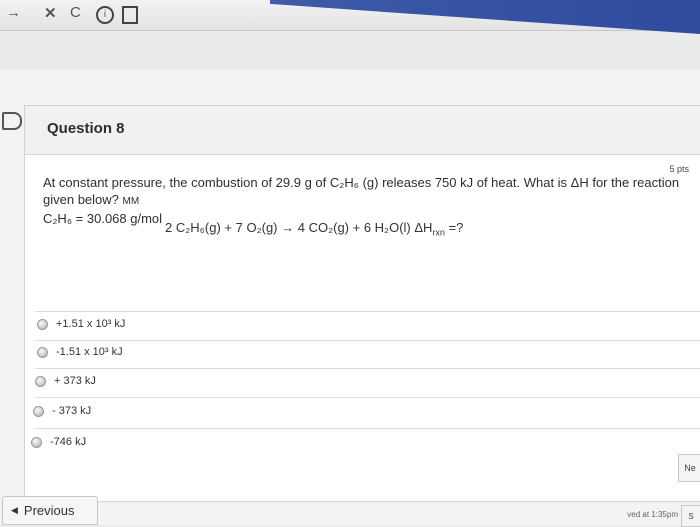 Image resolution: width=700 pixels, height=527 pixels. I want to click on option-label: + 373 kJ, so click(75, 381).